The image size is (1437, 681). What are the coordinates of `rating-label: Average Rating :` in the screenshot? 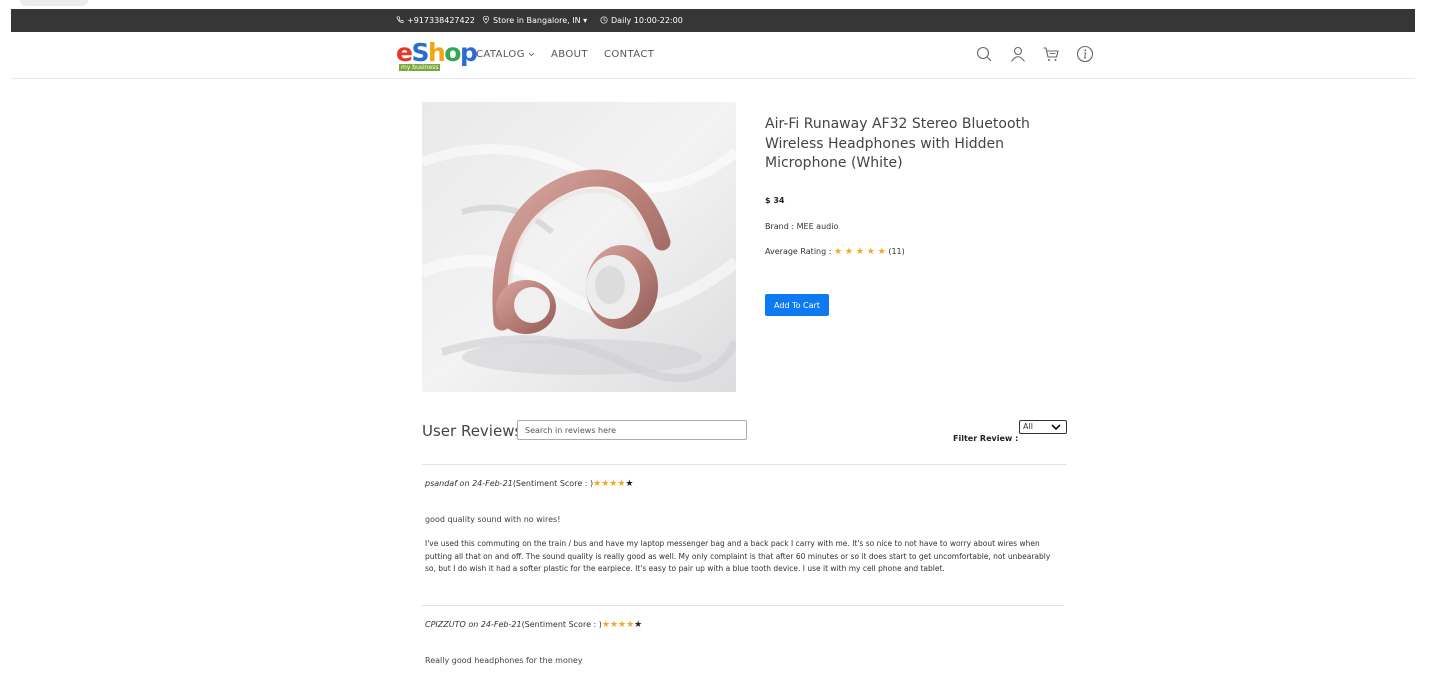 It's located at (798, 251).